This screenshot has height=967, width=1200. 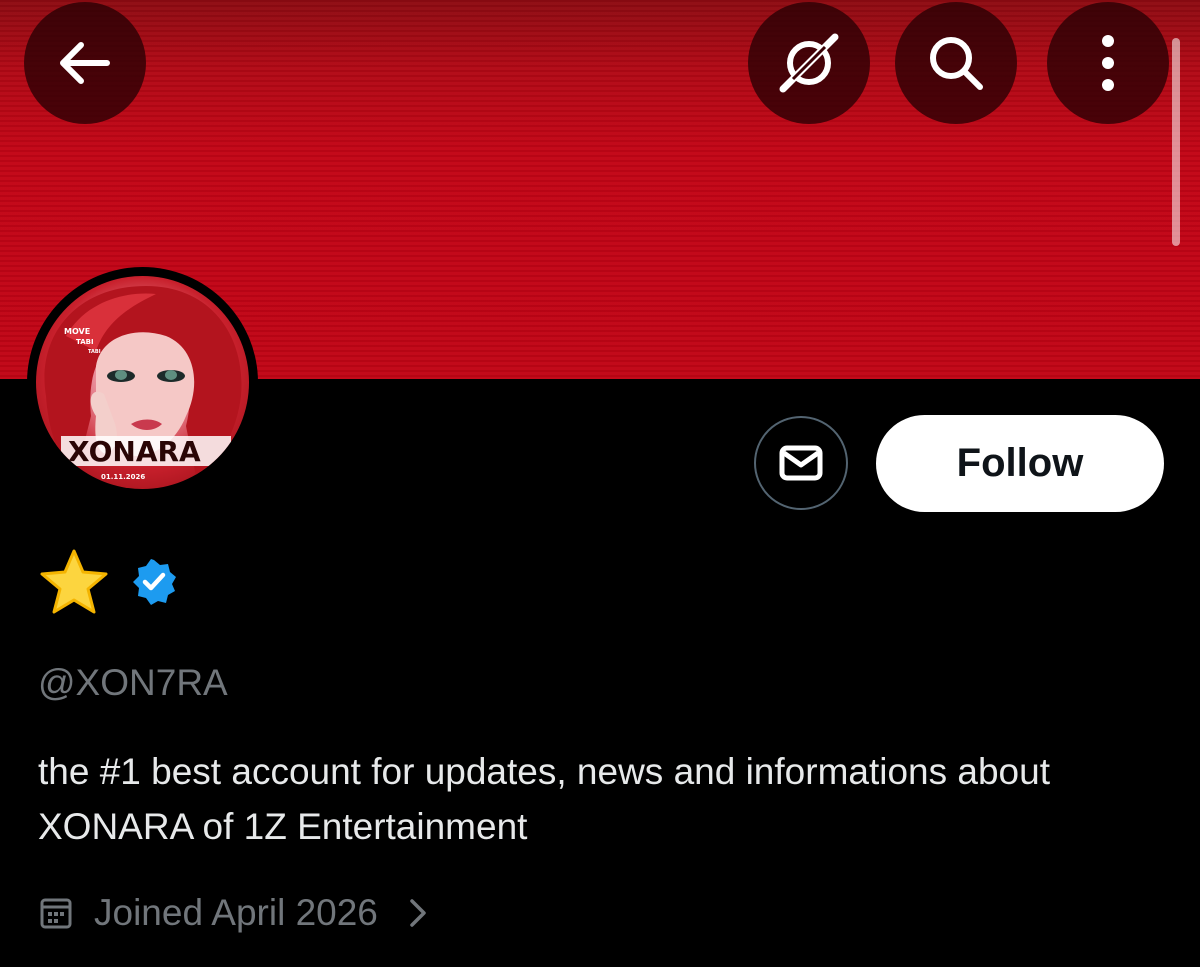 I want to click on search-icon, so click(x=956, y=63).